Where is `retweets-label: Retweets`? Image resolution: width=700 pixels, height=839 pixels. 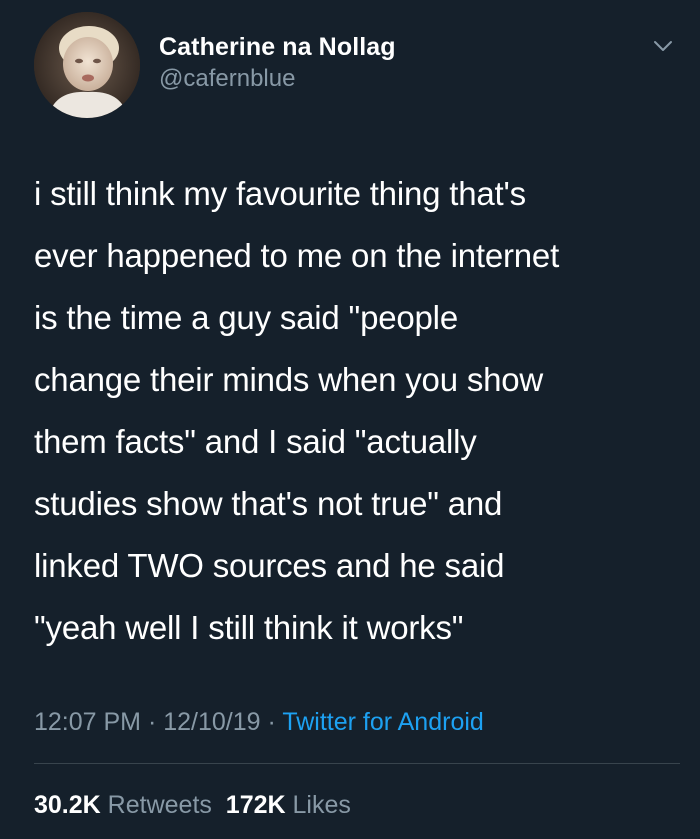
retweets-label: Retweets is located at coordinates (159, 805).